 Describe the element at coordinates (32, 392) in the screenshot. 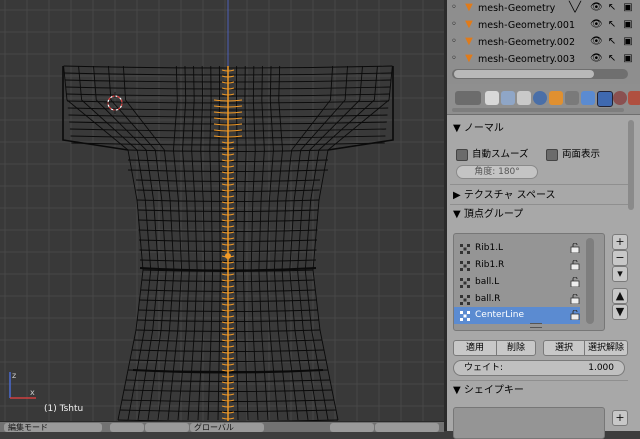

I see `svg-text: x` at that location.